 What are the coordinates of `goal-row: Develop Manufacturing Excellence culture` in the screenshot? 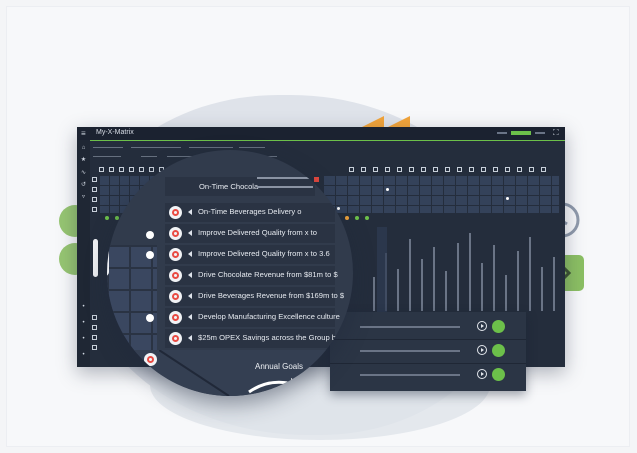 It's located at (252, 317).